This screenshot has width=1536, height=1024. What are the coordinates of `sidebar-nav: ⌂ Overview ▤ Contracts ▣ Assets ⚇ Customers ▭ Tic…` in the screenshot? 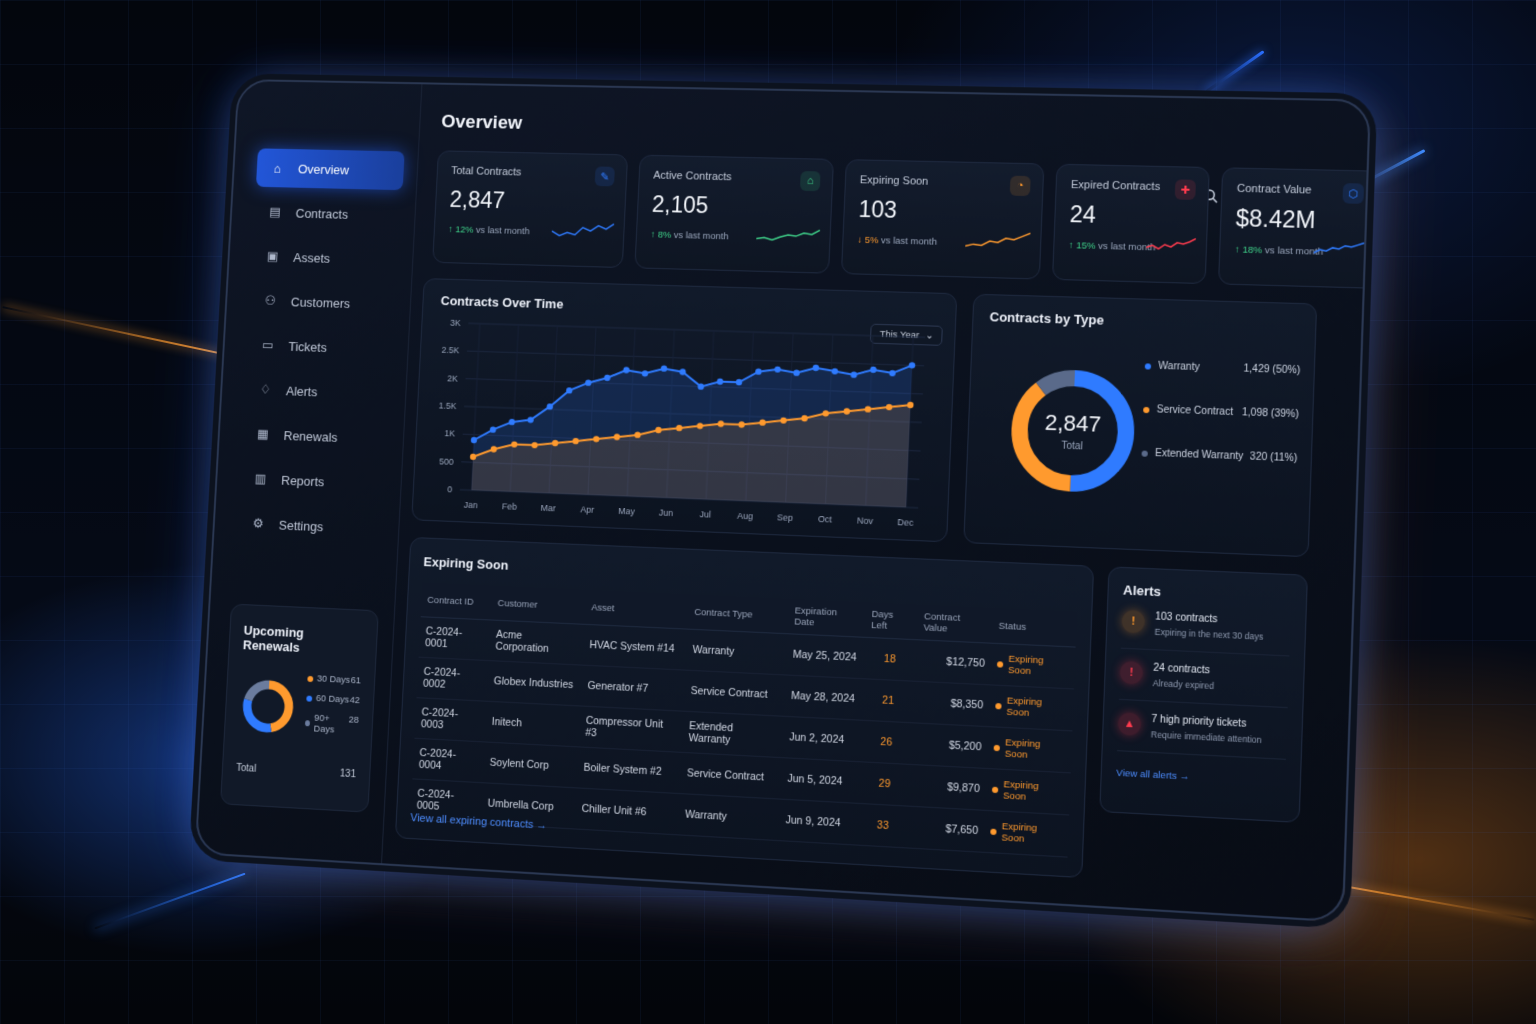 It's located at (320, 348).